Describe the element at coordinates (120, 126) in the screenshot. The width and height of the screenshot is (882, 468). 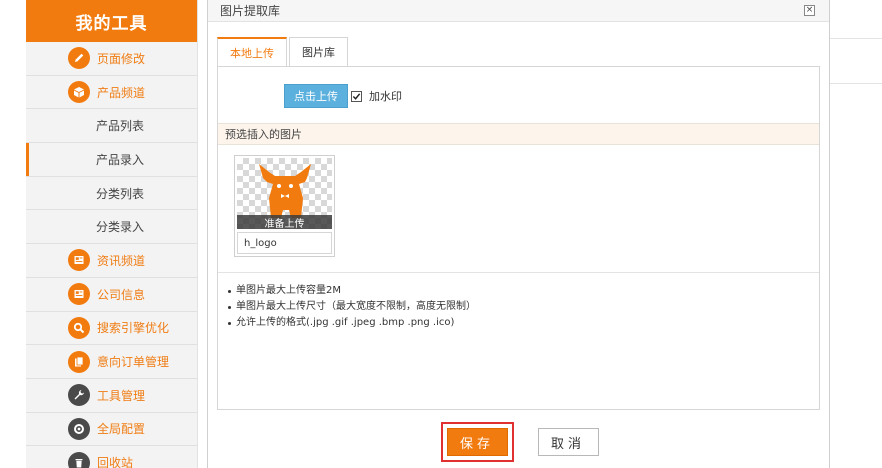
I see `sidebar-item-label: 产品列表` at that location.